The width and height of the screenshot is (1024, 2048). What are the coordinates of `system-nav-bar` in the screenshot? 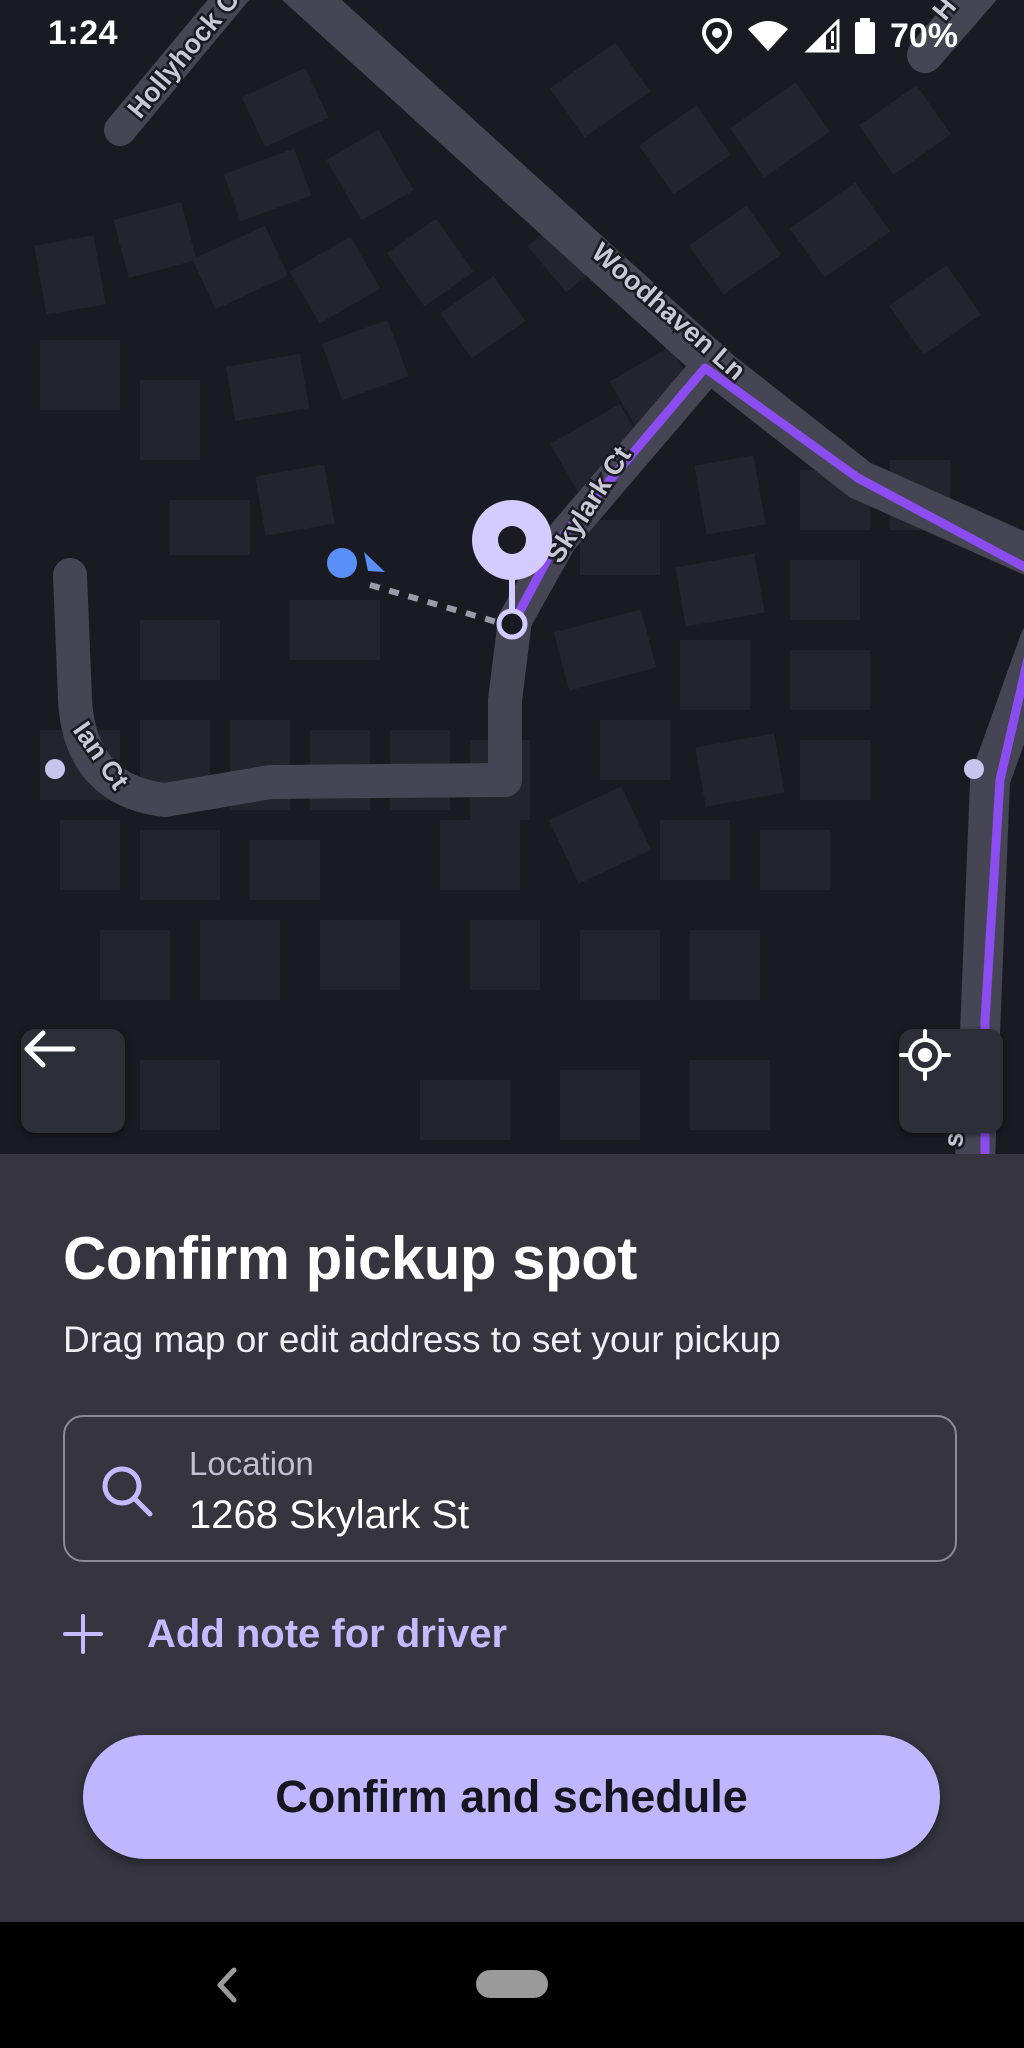 It's located at (512, 1985).